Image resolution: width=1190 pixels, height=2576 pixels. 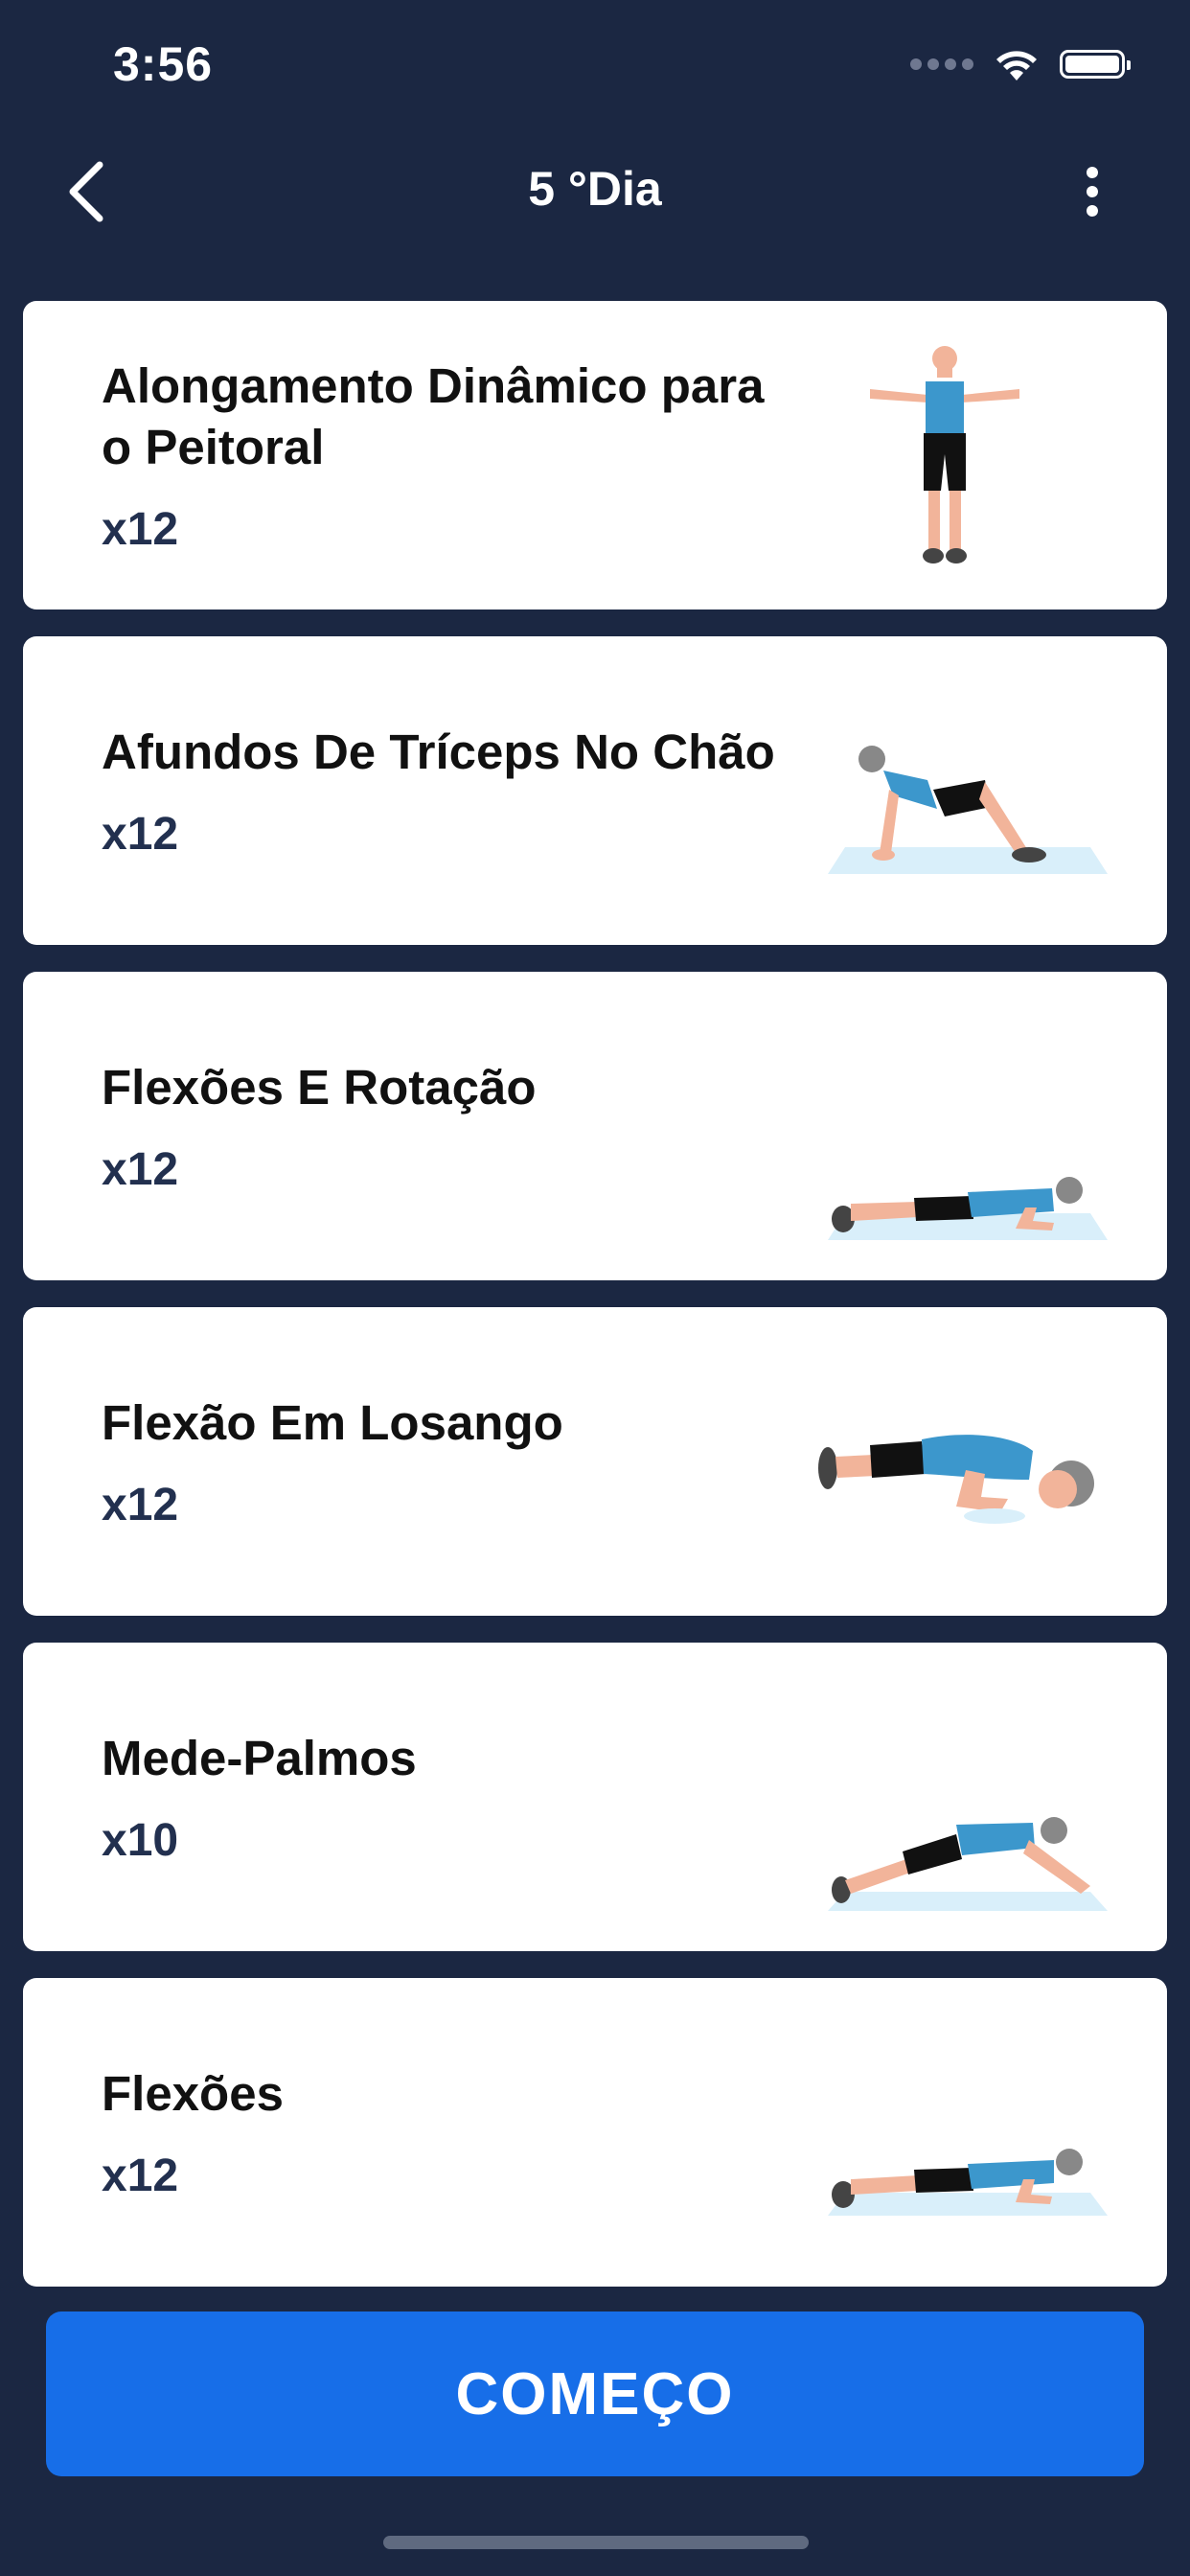 I want to click on exercise-name: Mede-Palmos, so click(x=259, y=1757).